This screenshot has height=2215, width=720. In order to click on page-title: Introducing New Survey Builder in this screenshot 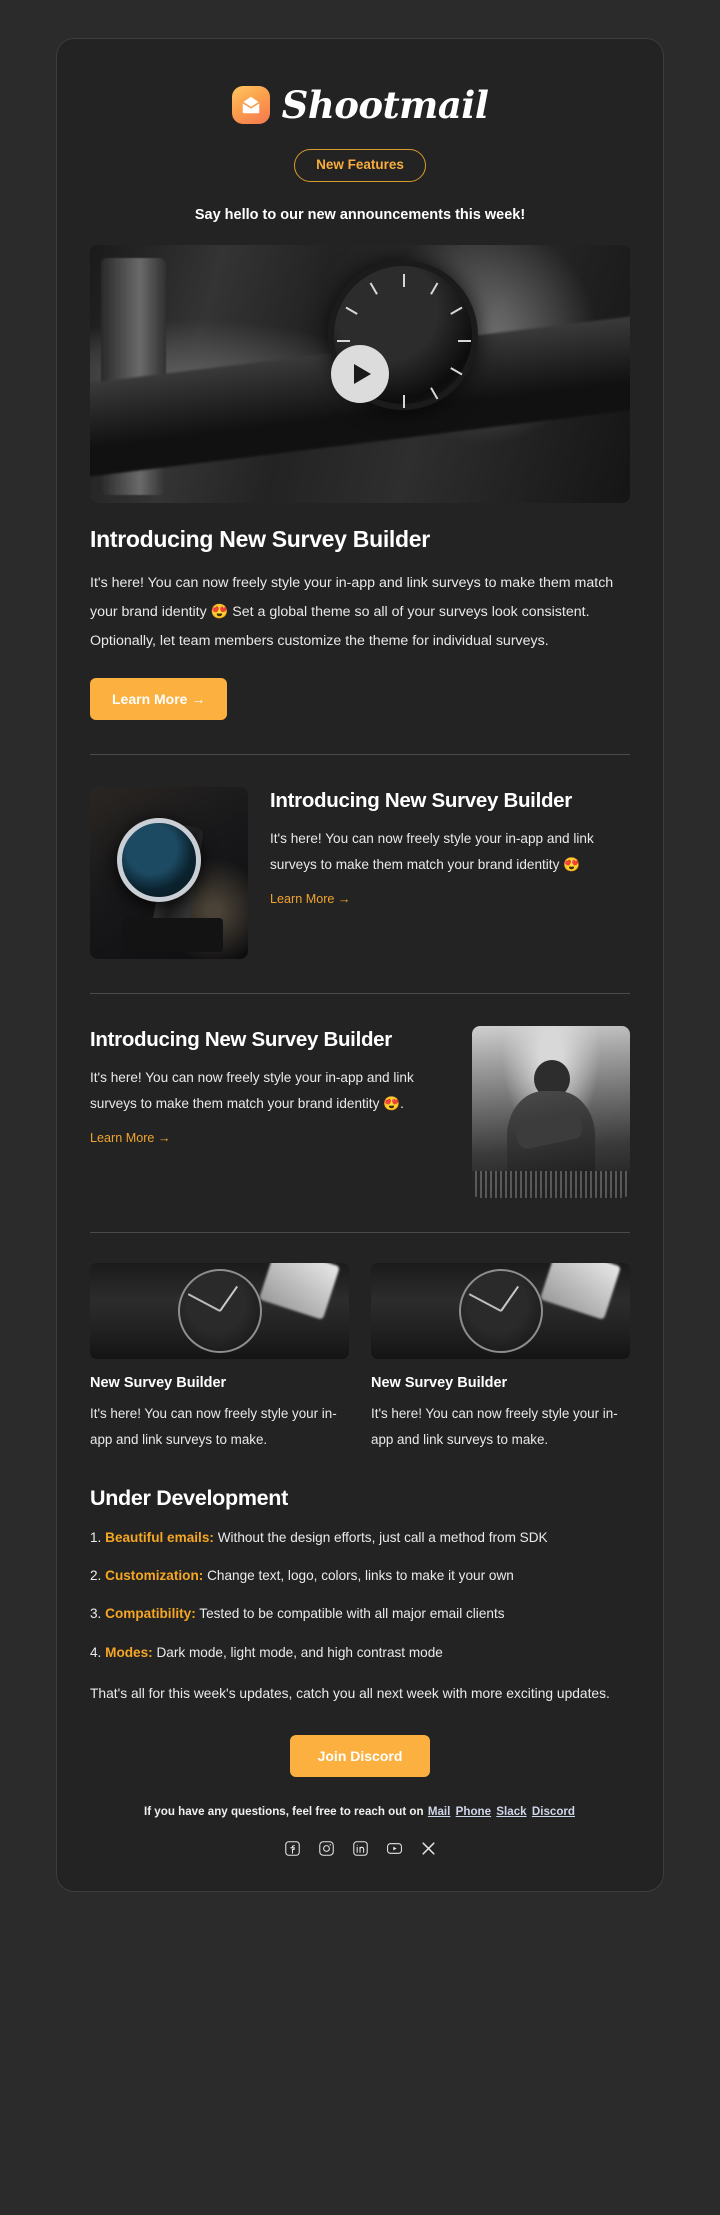, I will do `click(260, 538)`.